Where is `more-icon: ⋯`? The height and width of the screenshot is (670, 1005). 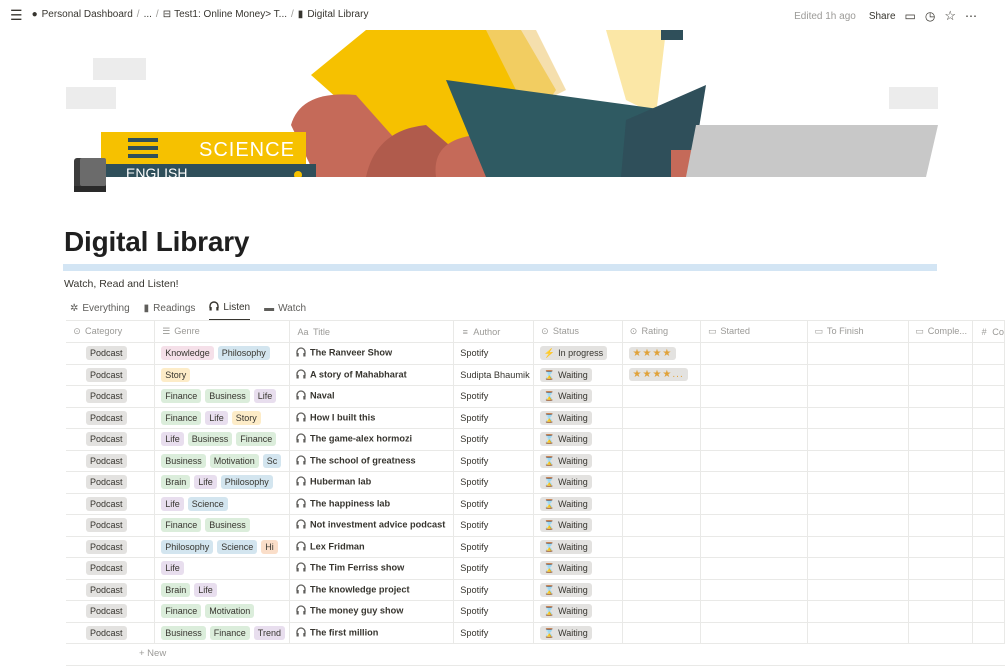
more-icon: ⋯ is located at coordinates (971, 16).